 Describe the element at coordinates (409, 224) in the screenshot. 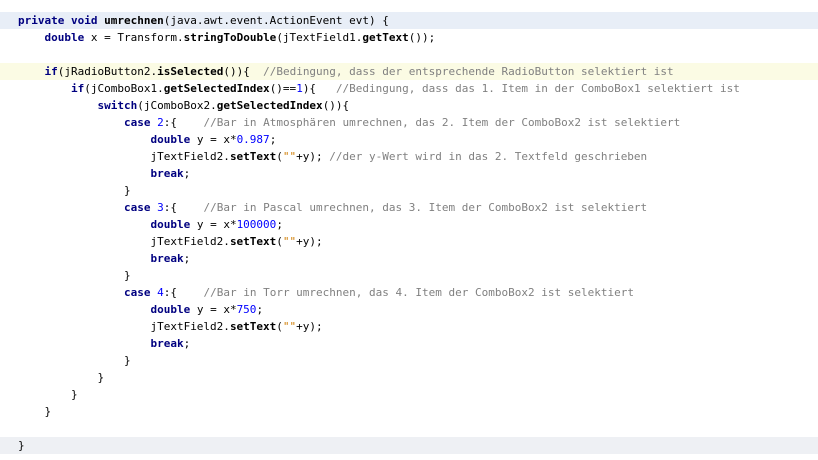

I see `code-line: double y = x*100000;` at that location.